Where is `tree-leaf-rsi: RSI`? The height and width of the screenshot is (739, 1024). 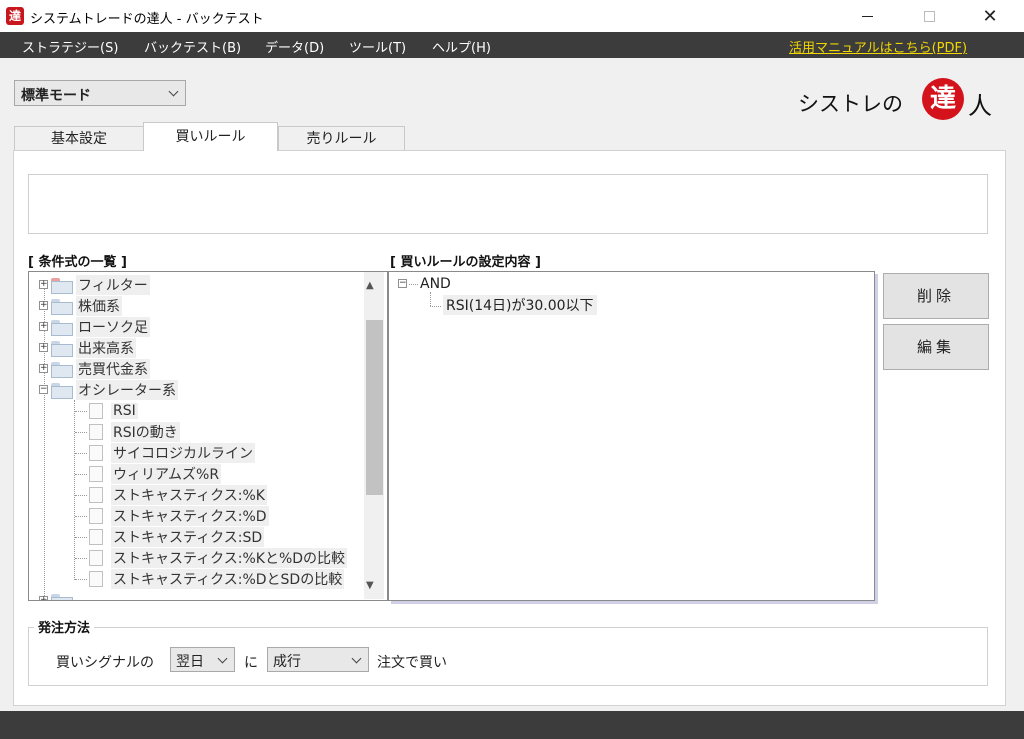
tree-leaf-rsi: RSI is located at coordinates (113, 410).